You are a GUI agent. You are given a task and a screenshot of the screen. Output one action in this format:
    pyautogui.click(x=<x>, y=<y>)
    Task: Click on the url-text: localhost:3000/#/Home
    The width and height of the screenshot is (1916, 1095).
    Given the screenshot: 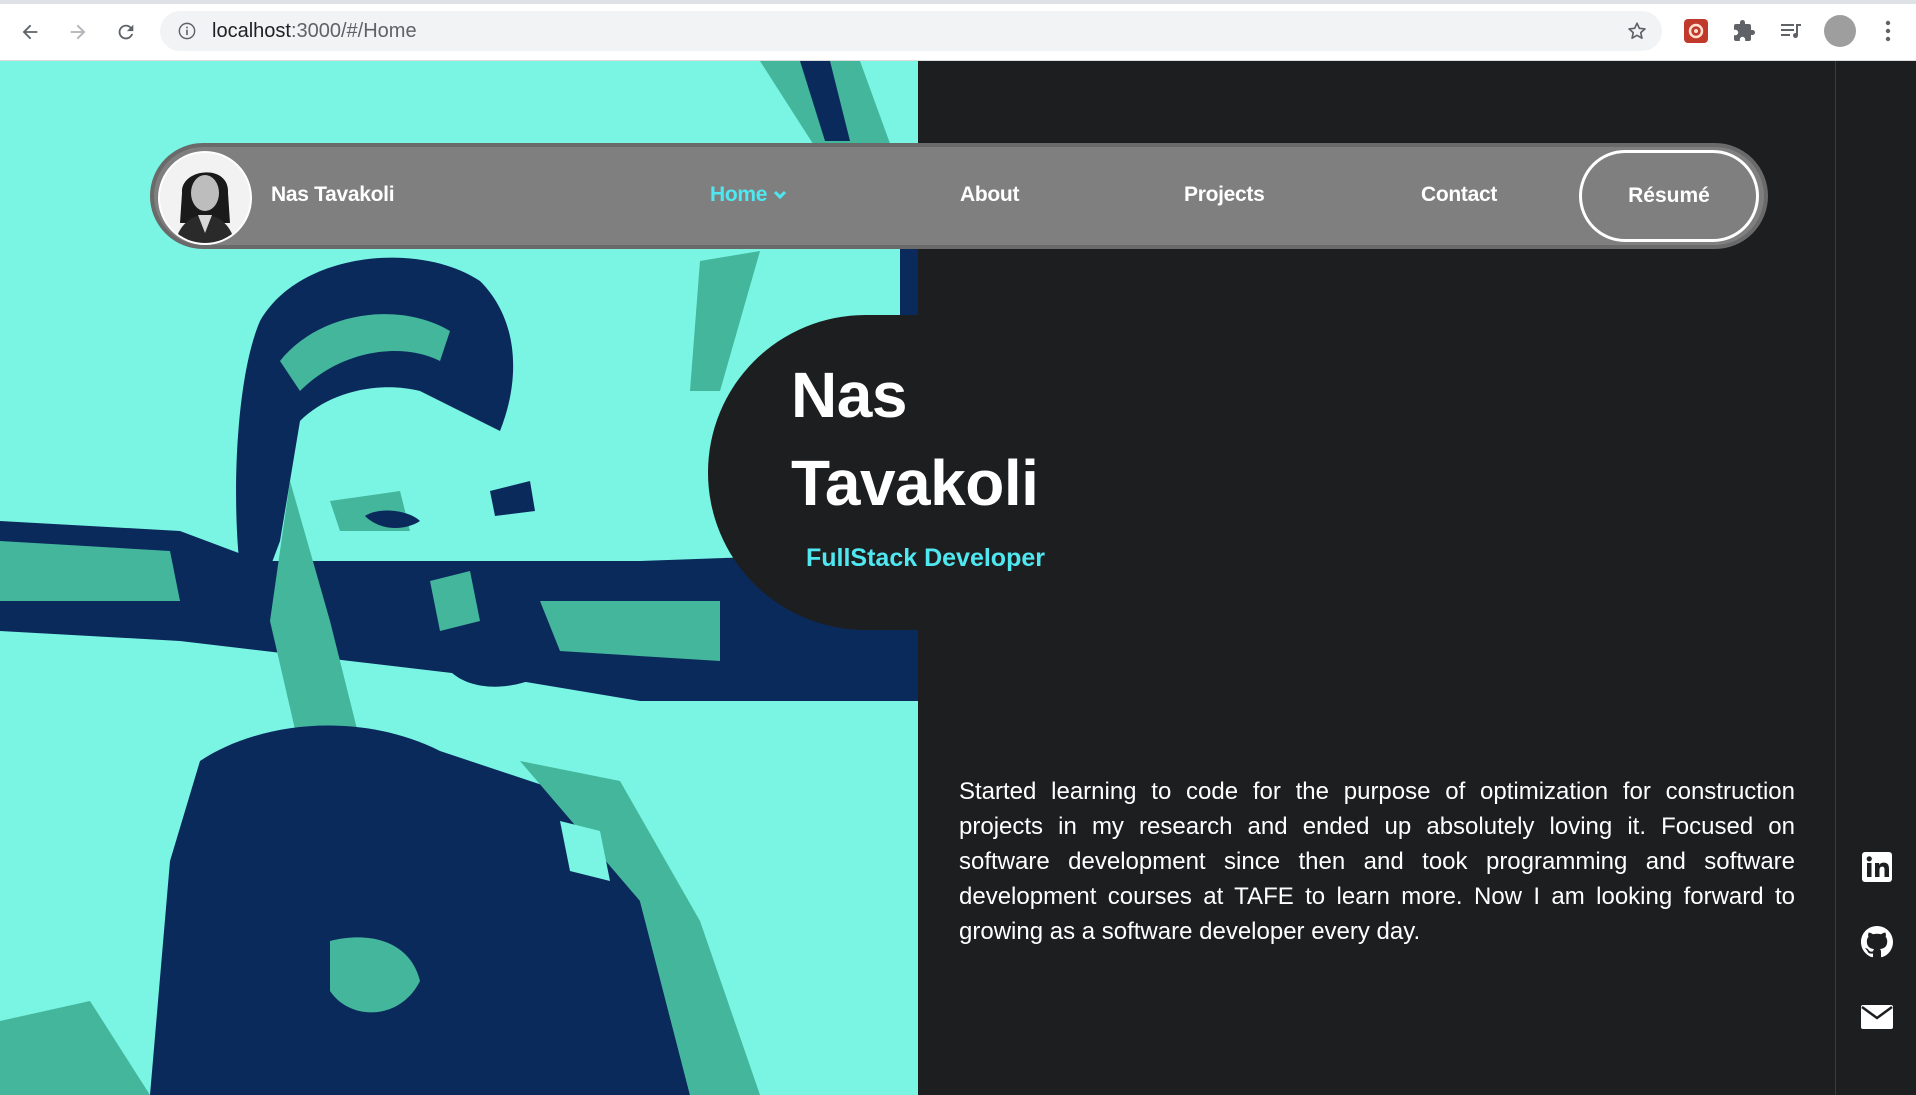 What is the action you would take?
    pyautogui.click(x=314, y=31)
    